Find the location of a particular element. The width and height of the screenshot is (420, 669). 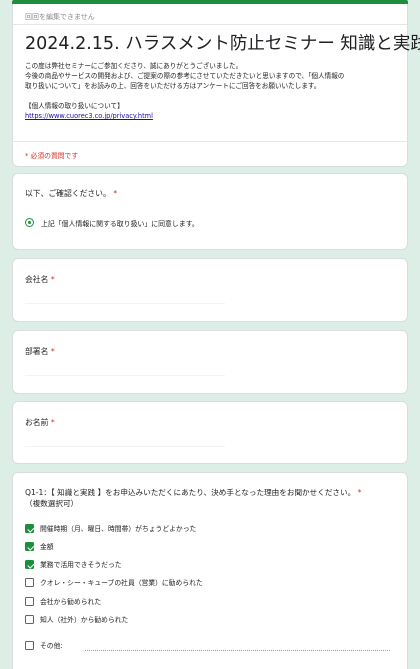

consent-radio is located at coordinates (29, 222).